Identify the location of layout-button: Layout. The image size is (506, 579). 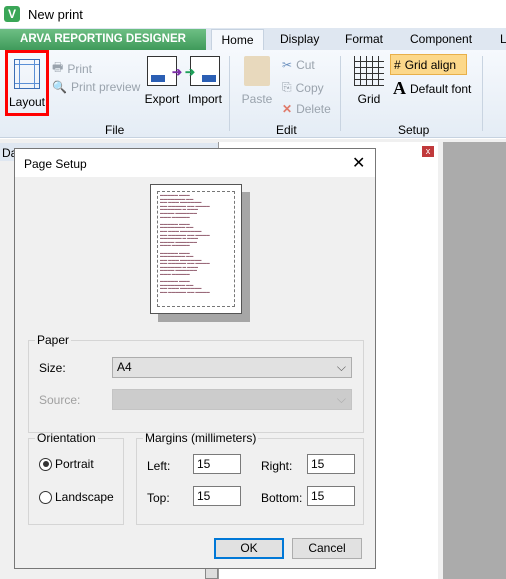
(27, 83).